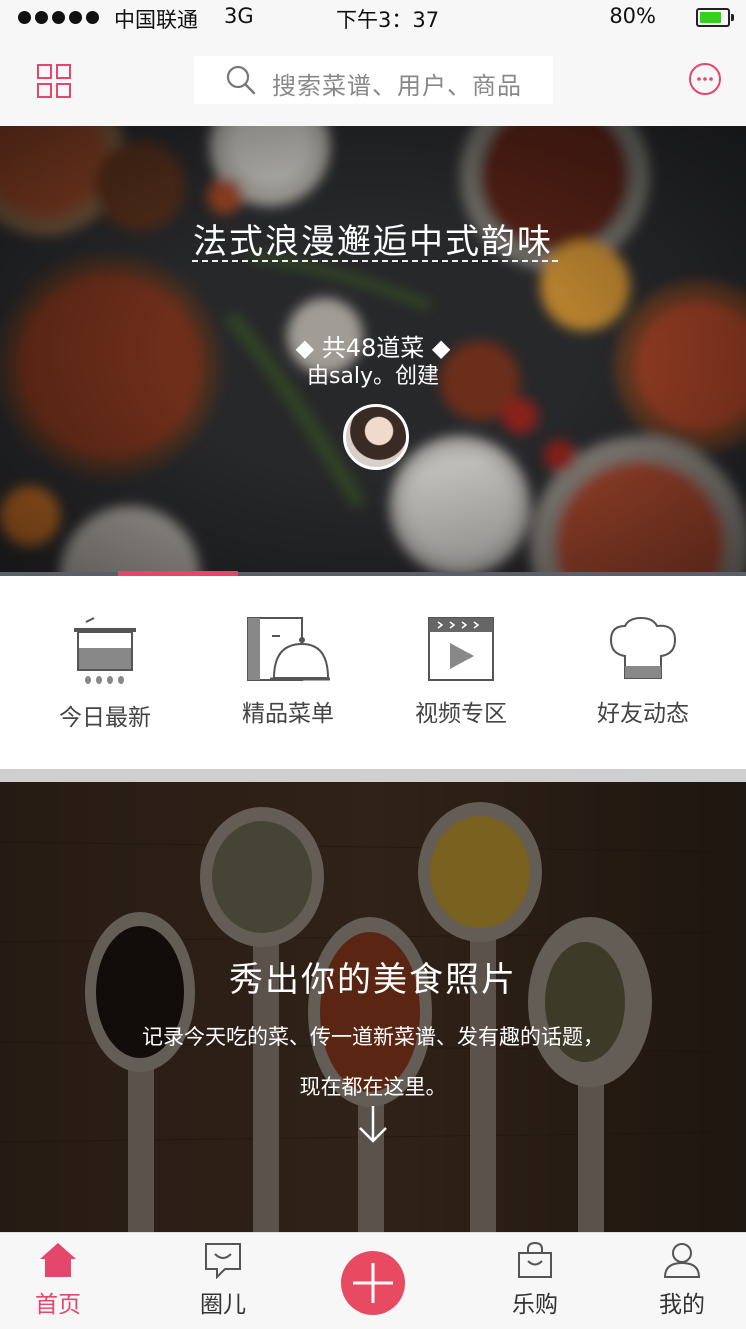 The height and width of the screenshot is (1329, 746). I want to click on search-bar: 搜索菜谱、用户、商品, so click(373, 80).